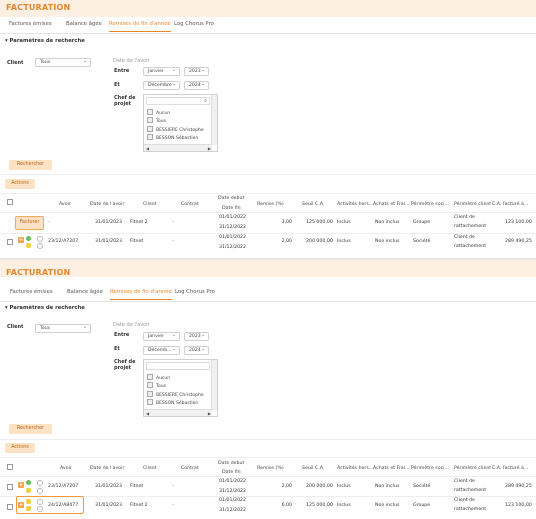 Image resolution: width=536 pixels, height=519 pixels. Describe the element at coordinates (178, 366) in the screenshot. I see `chef-projet-search-input` at that location.